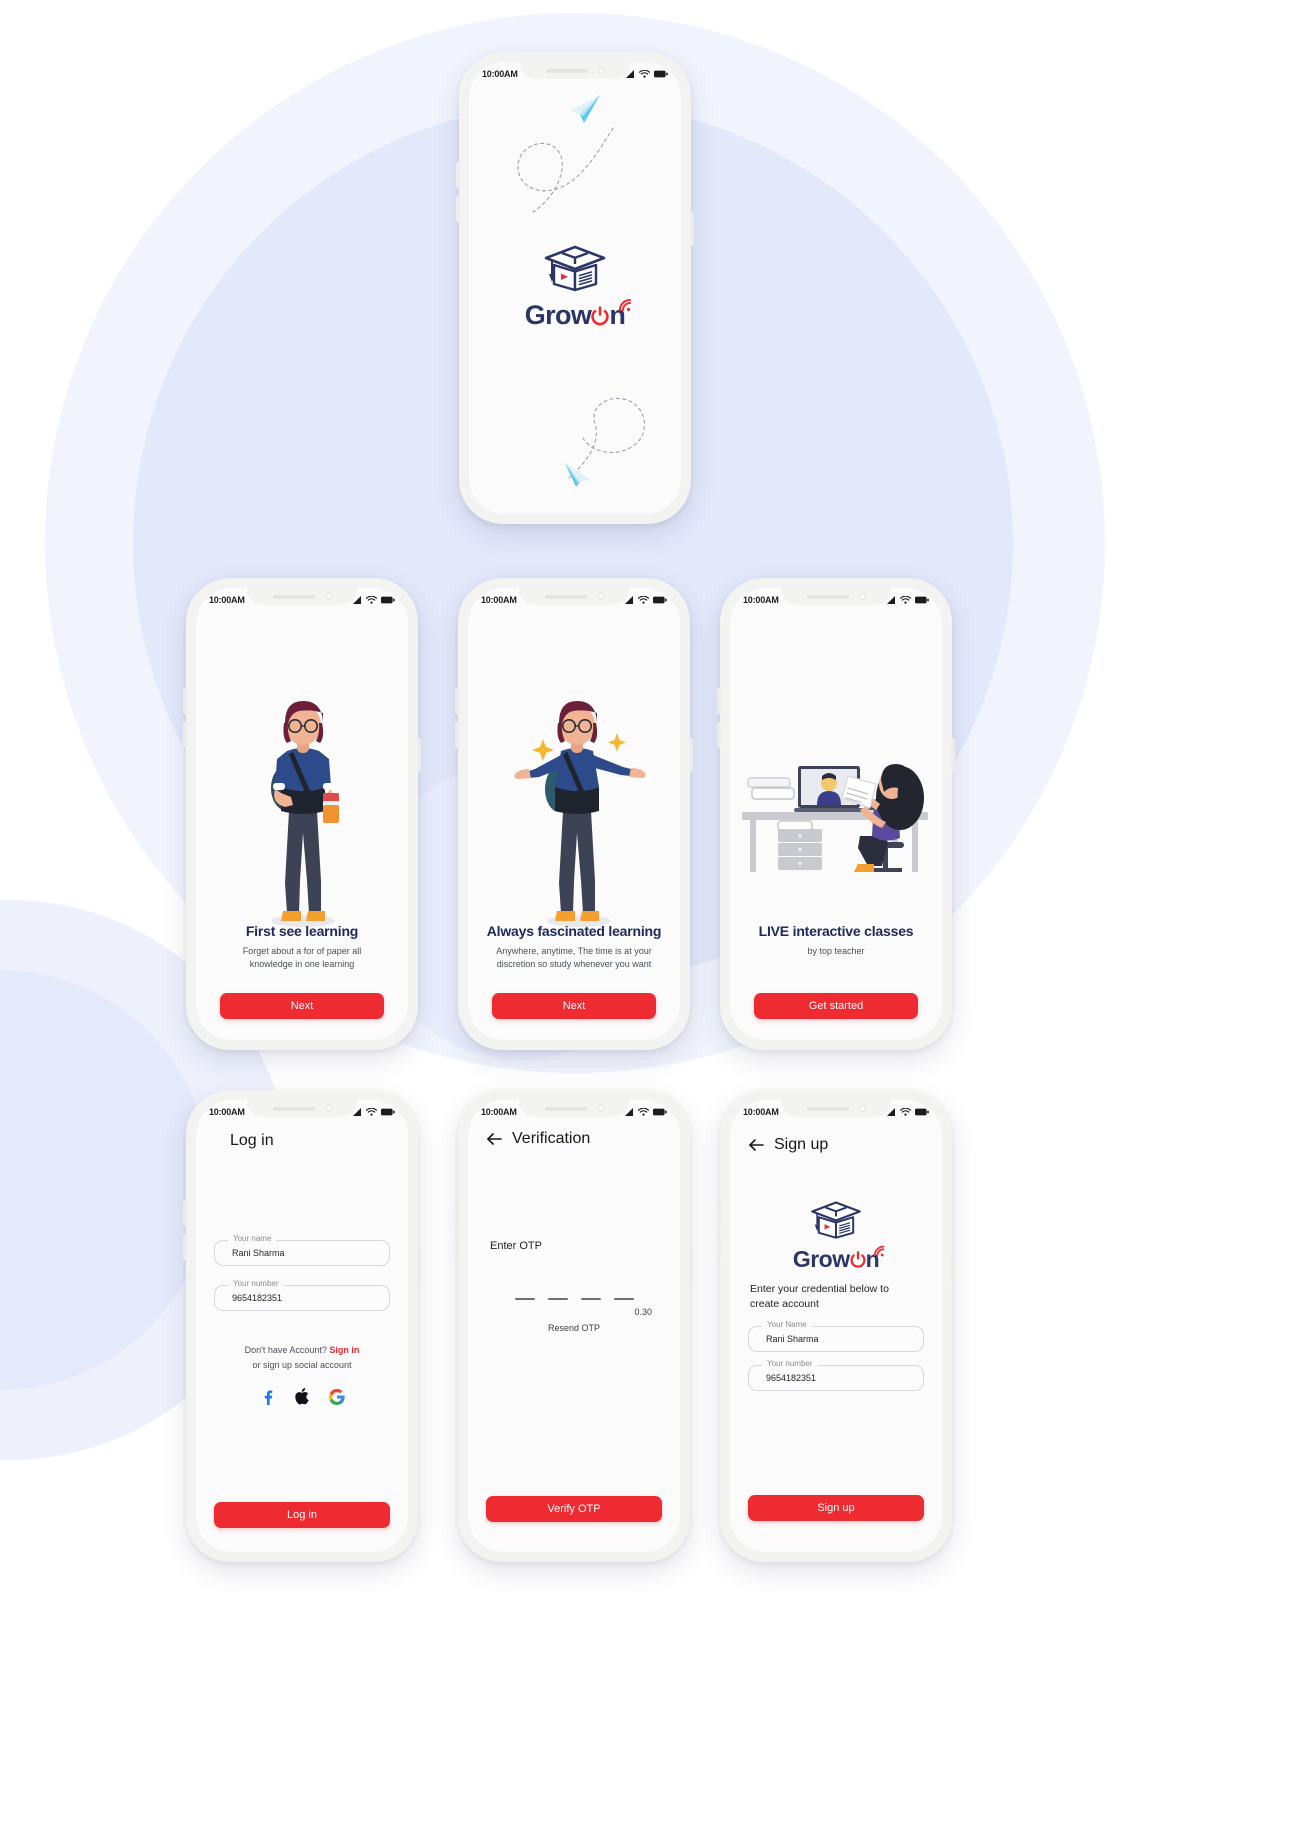 This screenshot has height=1848, width=1300. What do you see at coordinates (791, 1378) in the screenshot?
I see `number-field-value: 9654182351` at bounding box center [791, 1378].